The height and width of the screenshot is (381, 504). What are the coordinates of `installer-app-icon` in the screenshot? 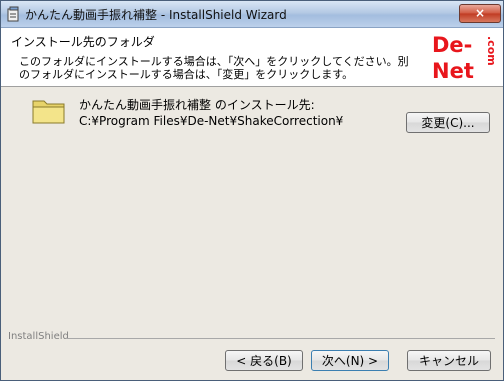 It's located at (13, 14).